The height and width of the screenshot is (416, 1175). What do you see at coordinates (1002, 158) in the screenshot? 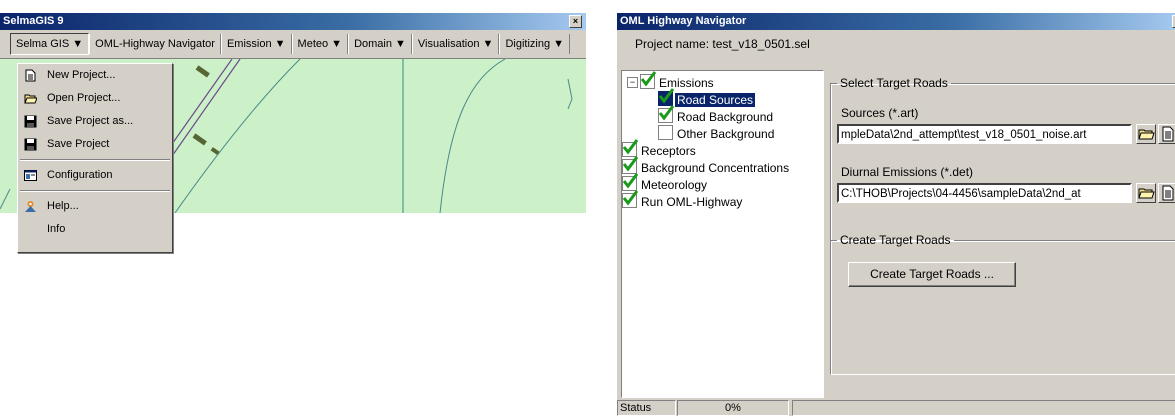
I see `select-target-roads-group: Select Target Roads` at bounding box center [1002, 158].